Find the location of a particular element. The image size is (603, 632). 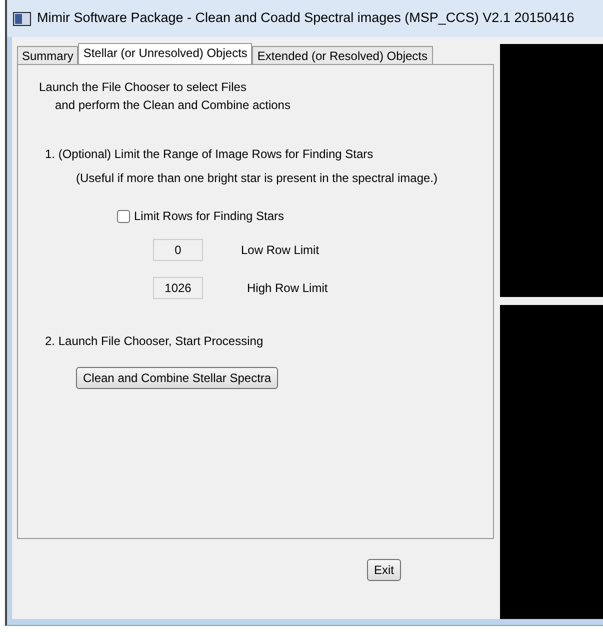

app-icon is located at coordinates (22, 19).